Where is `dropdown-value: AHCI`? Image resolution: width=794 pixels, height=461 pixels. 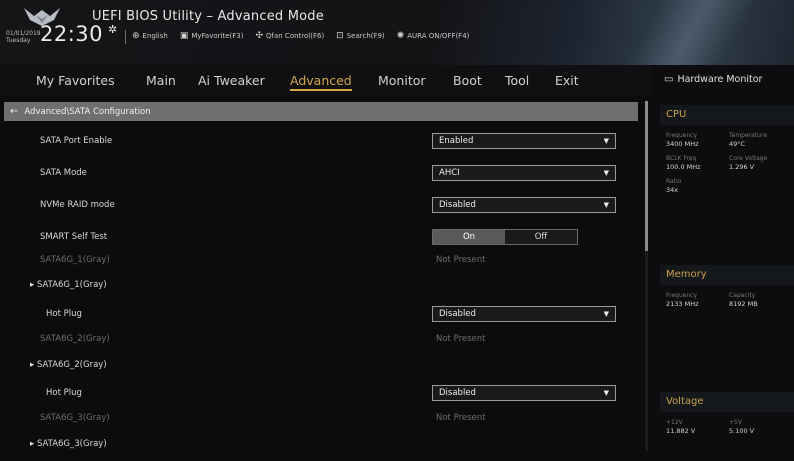 dropdown-value: AHCI is located at coordinates (449, 173).